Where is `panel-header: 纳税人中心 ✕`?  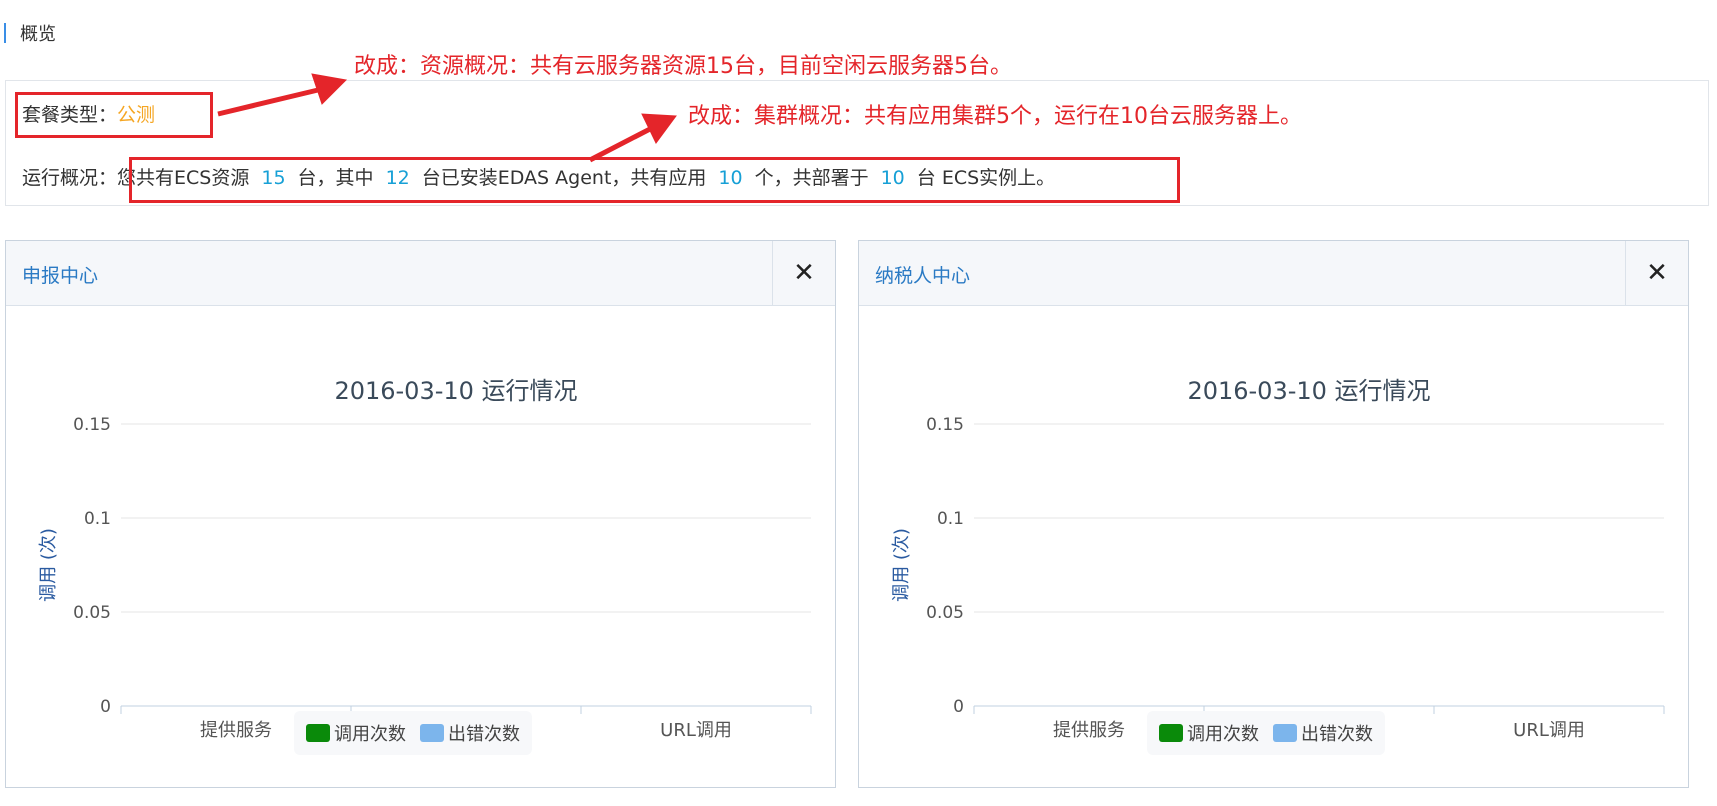
panel-header: 纳税人中心 ✕ is located at coordinates (1273, 273).